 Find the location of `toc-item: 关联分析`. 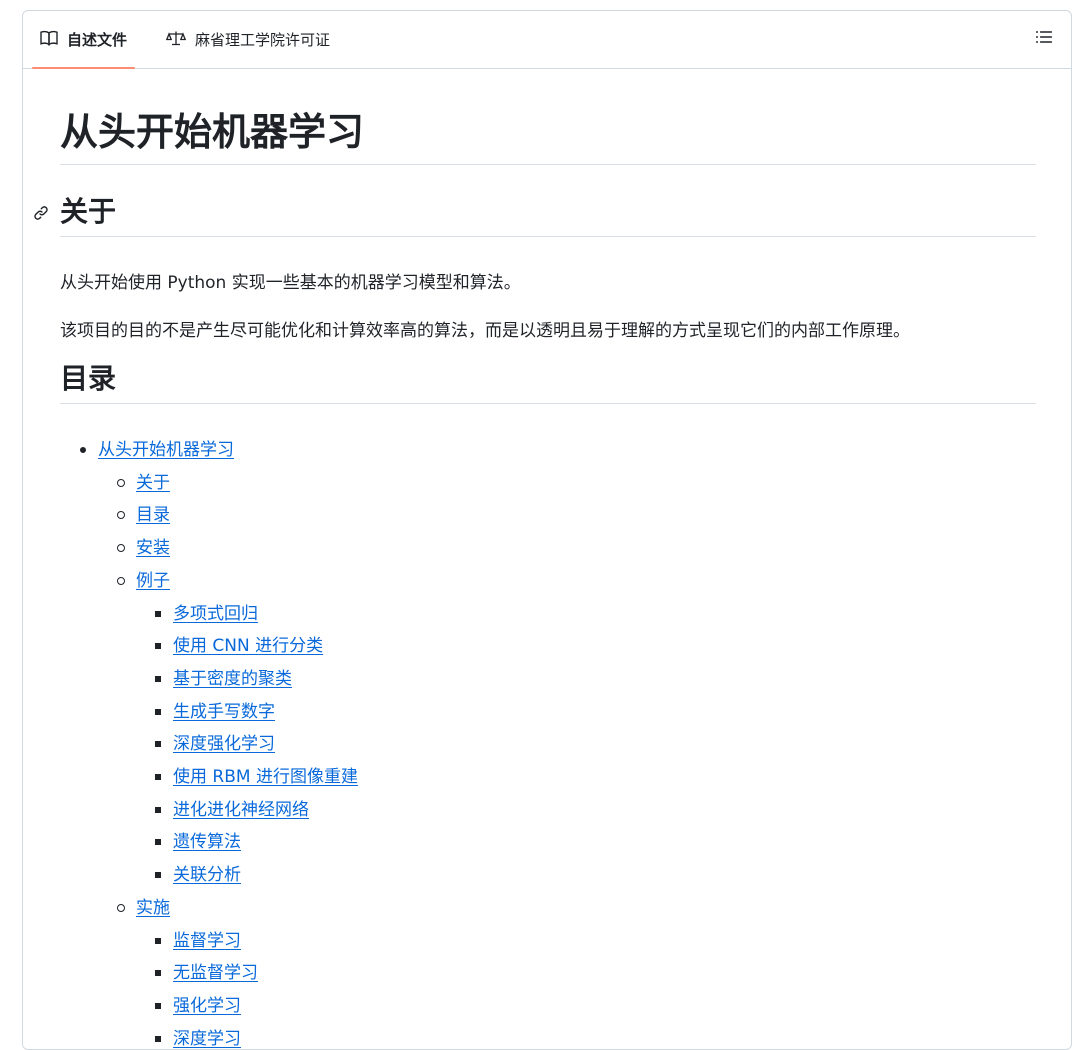

toc-item: 关联分析 is located at coordinates (209, 875).